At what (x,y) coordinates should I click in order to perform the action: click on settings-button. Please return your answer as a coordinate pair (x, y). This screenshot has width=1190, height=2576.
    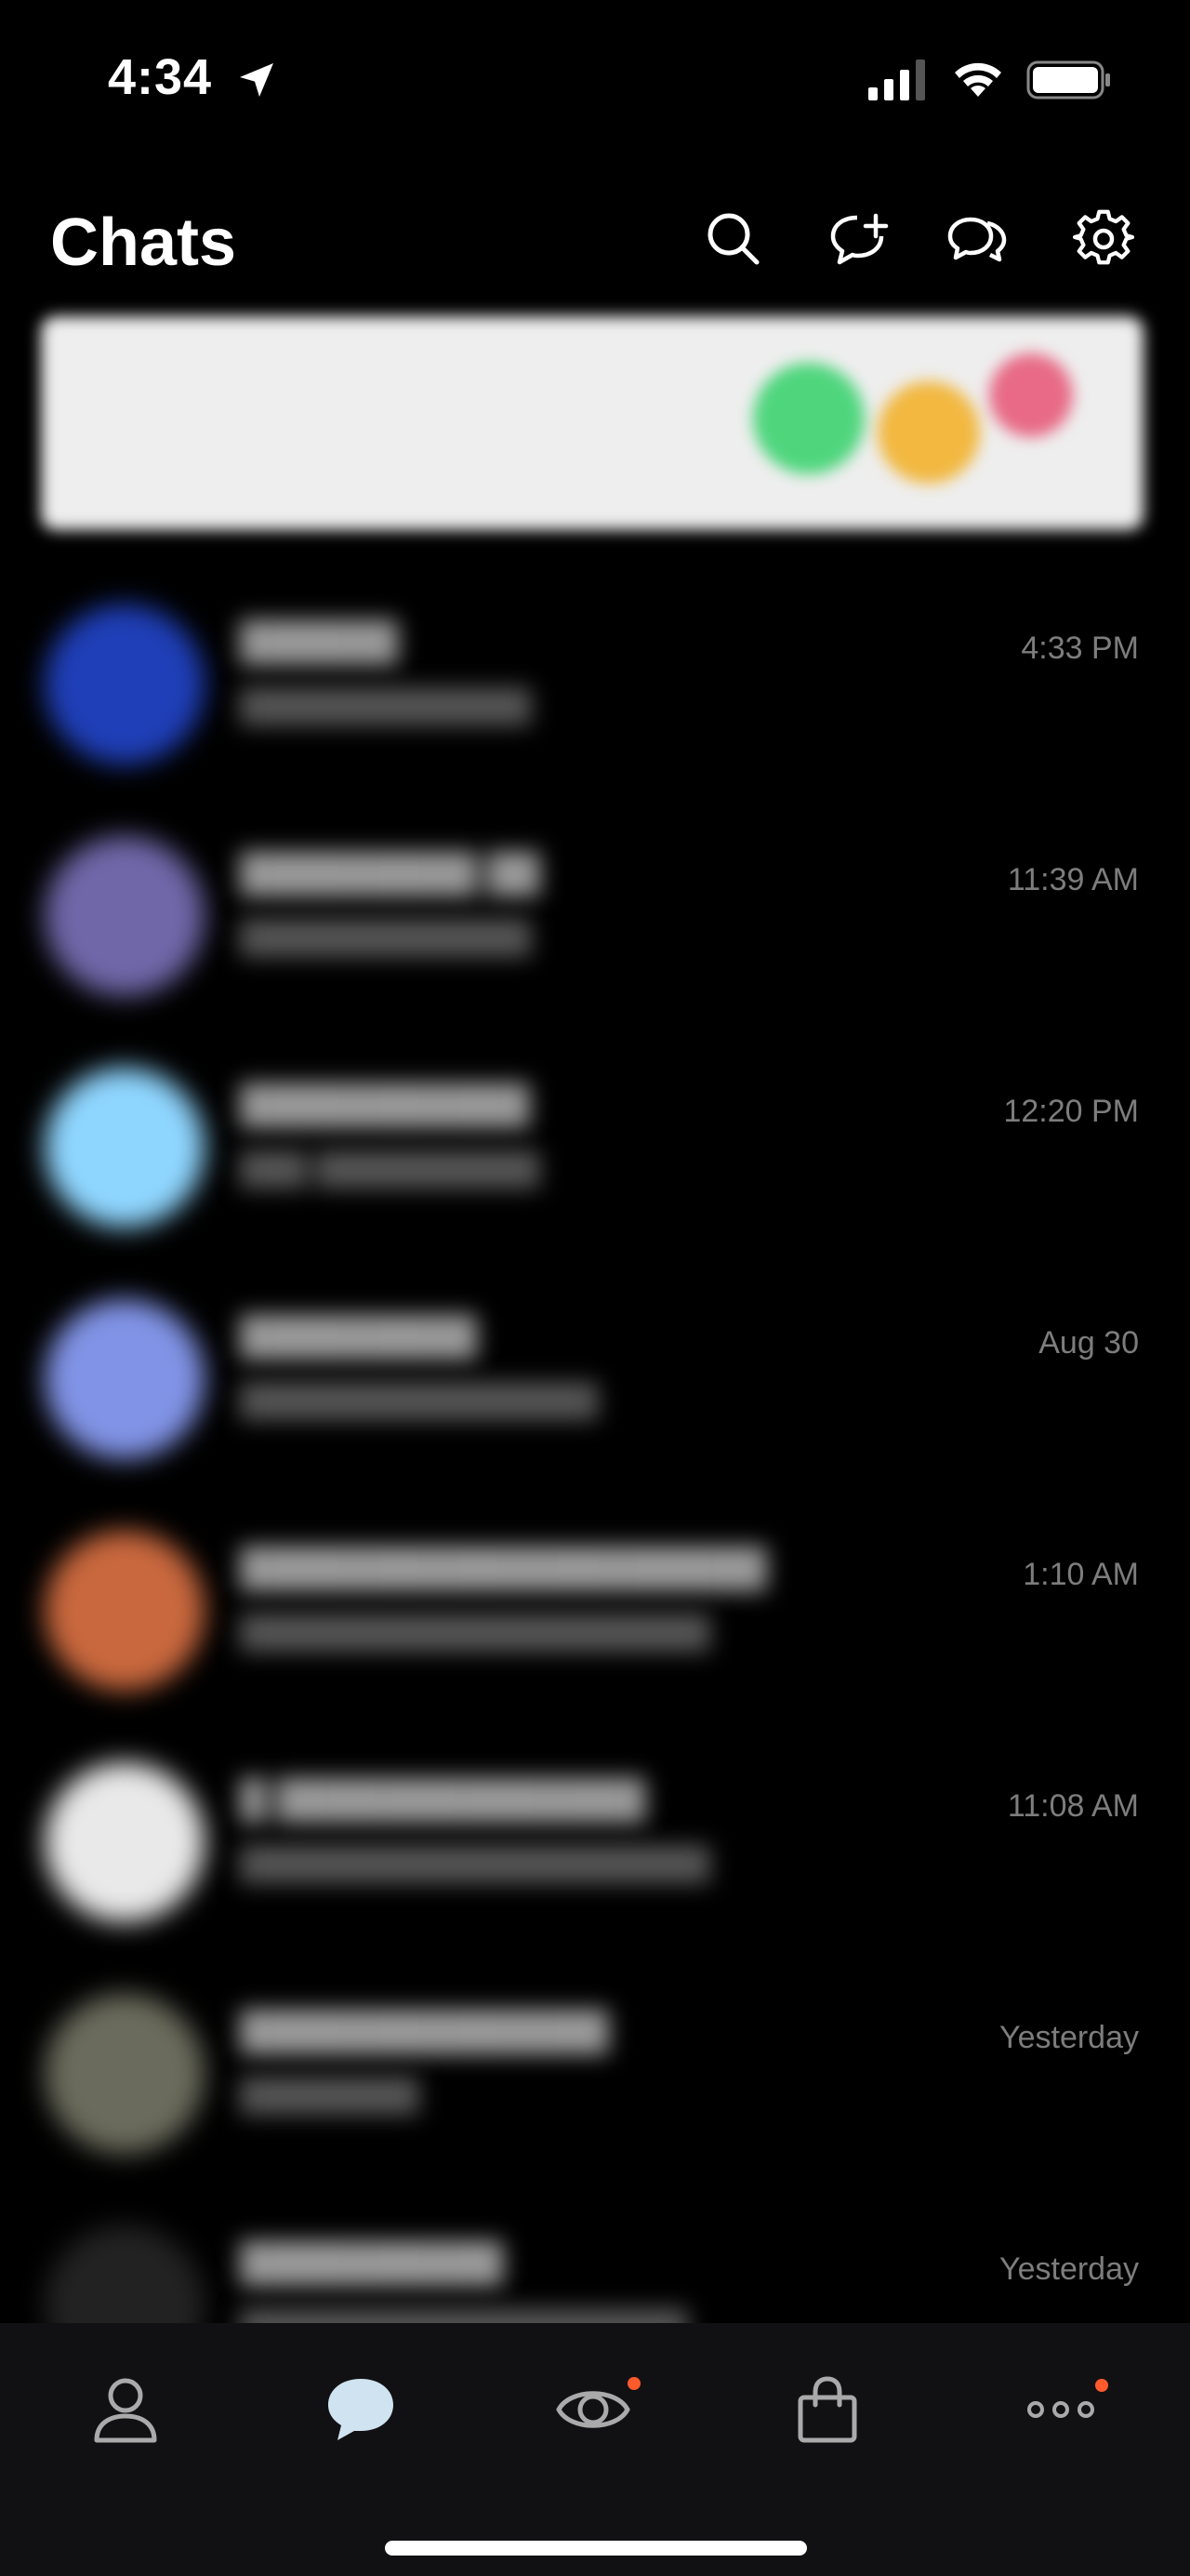
    Looking at the image, I should click on (1103, 239).